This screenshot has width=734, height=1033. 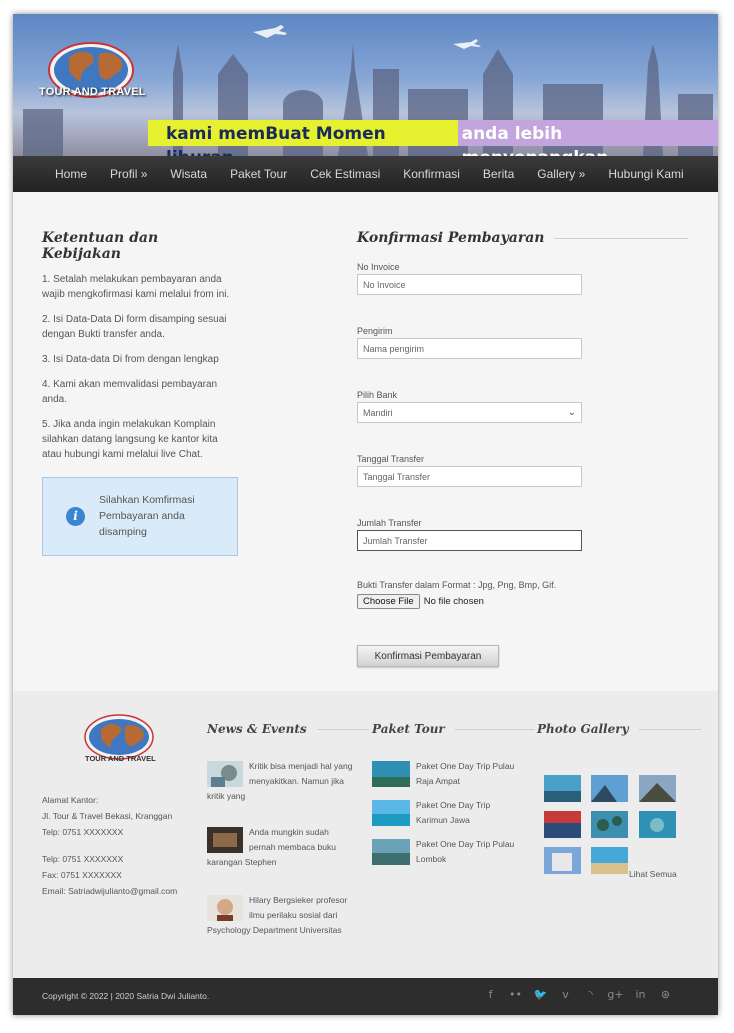 I want to click on package-text: Paket One Day Trip Pulau Raja Ampat, so click(x=465, y=773).